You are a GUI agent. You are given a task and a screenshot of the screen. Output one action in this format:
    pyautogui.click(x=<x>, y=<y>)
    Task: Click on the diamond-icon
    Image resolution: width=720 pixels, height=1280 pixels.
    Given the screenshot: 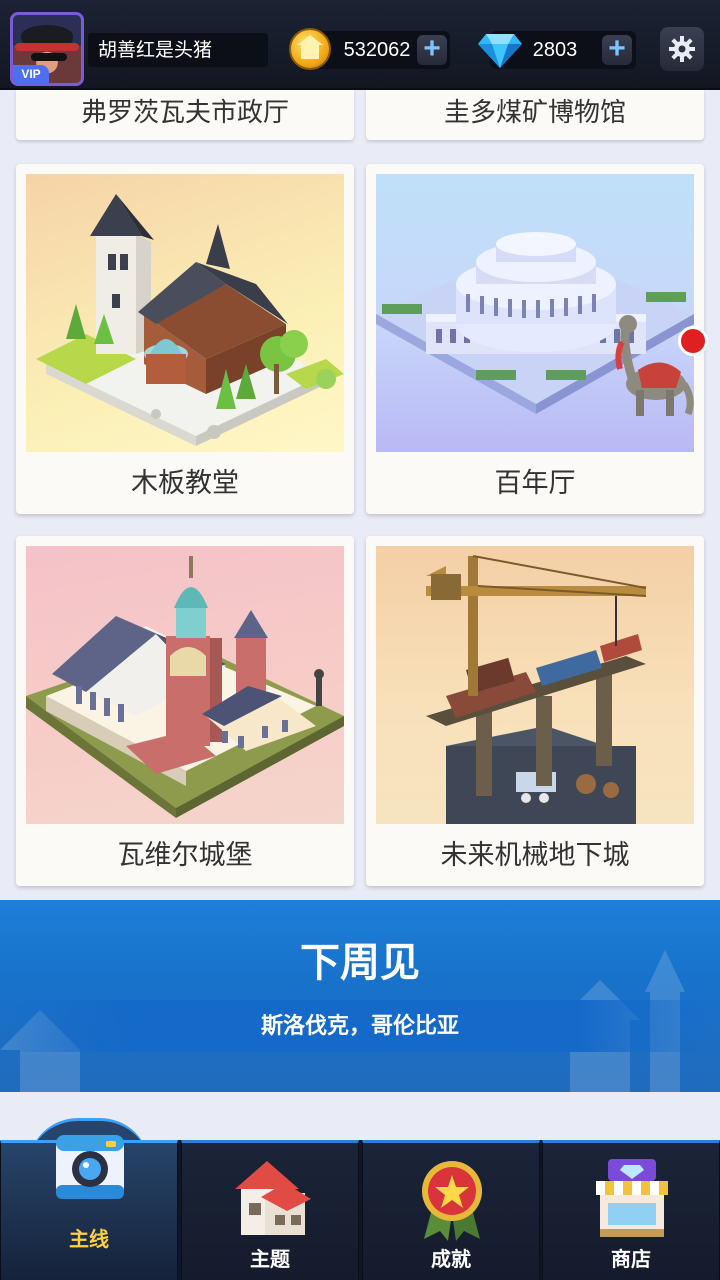 What is the action you would take?
    pyautogui.click(x=500, y=51)
    